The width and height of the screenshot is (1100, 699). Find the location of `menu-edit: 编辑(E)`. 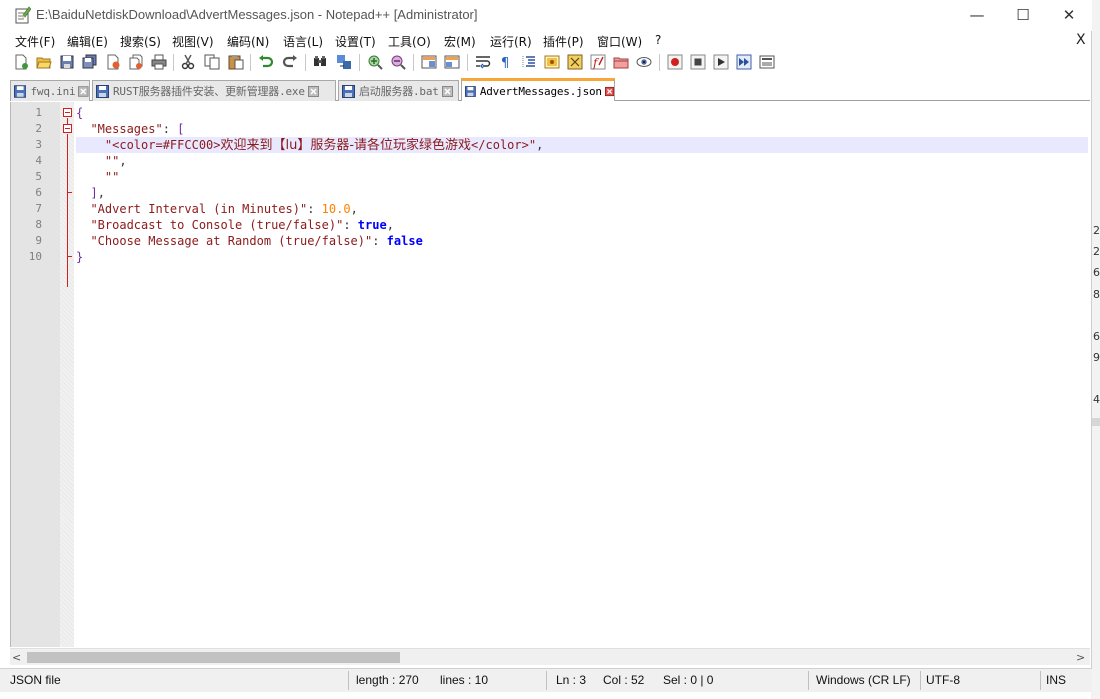

menu-edit: 编辑(E) is located at coordinates (87, 41).